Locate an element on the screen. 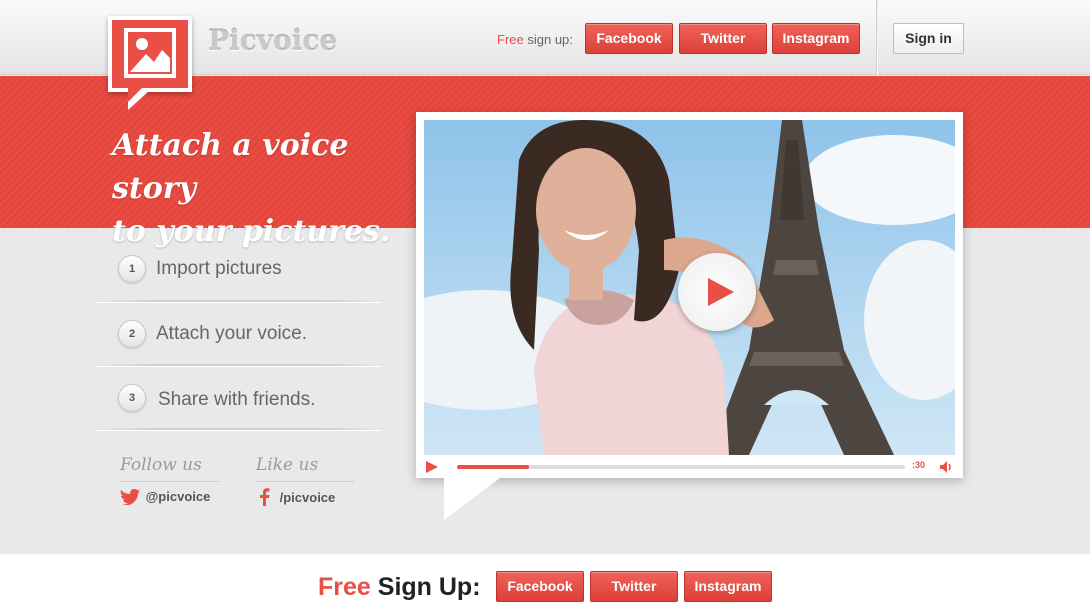 Image resolution: width=1090 pixels, height=615 pixels. step-label: Share with friends. is located at coordinates (237, 399).